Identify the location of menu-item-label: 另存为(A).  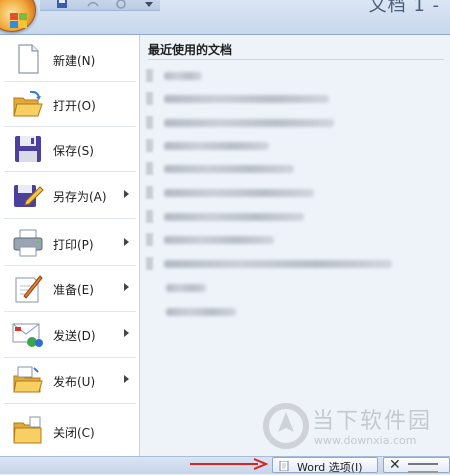
(80, 197).